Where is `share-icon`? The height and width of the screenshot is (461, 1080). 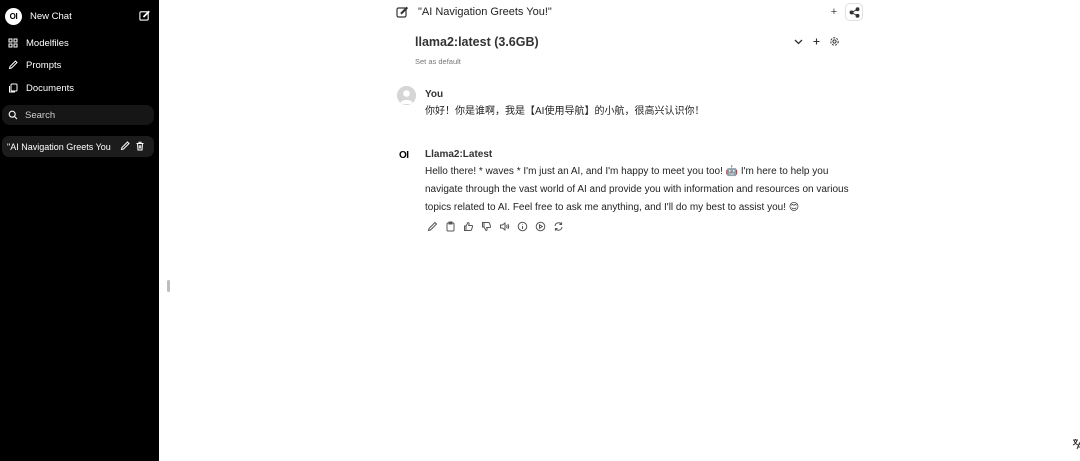
share-icon is located at coordinates (854, 12).